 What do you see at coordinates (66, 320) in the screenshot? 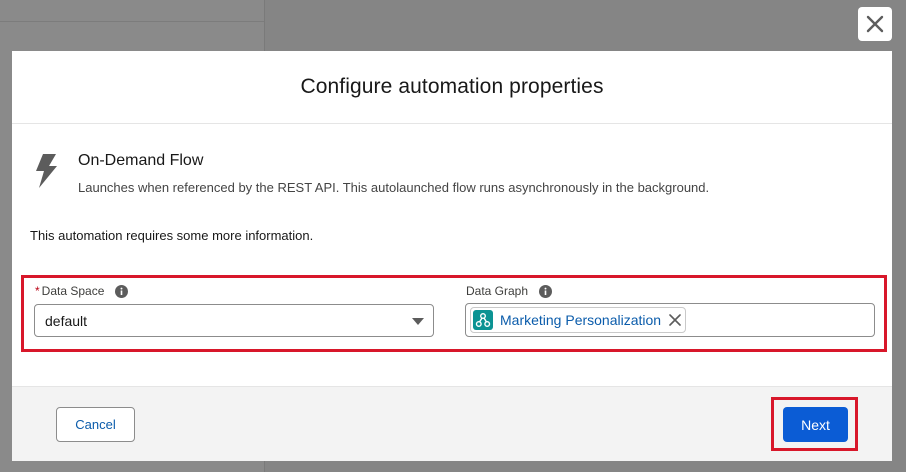
I see `data-space-value: default` at bounding box center [66, 320].